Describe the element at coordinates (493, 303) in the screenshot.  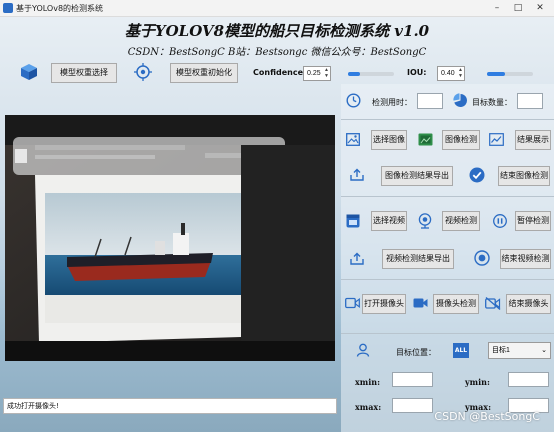
I see `camera-off-icon` at that location.